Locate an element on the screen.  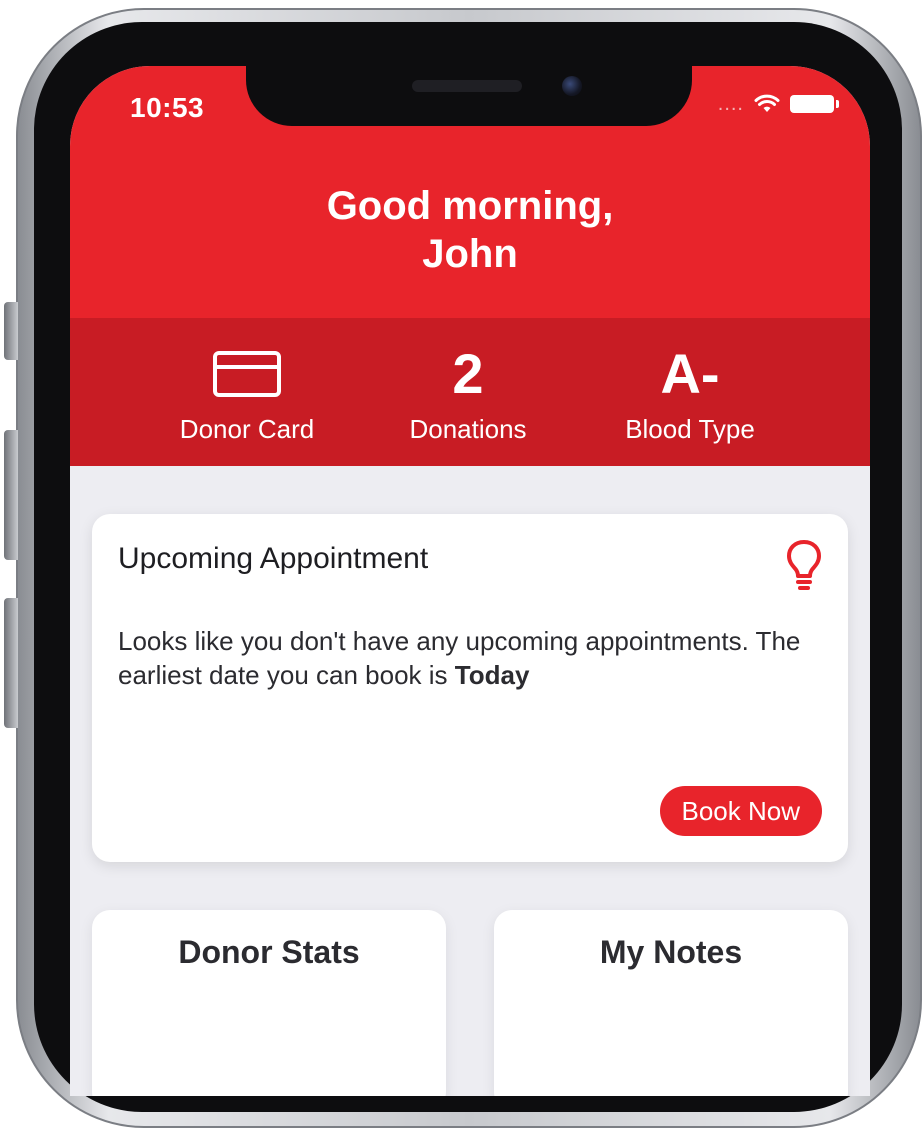
stats-bar: Donor Card 2 Donations A- Blood Type is located at coordinates (470, 392).